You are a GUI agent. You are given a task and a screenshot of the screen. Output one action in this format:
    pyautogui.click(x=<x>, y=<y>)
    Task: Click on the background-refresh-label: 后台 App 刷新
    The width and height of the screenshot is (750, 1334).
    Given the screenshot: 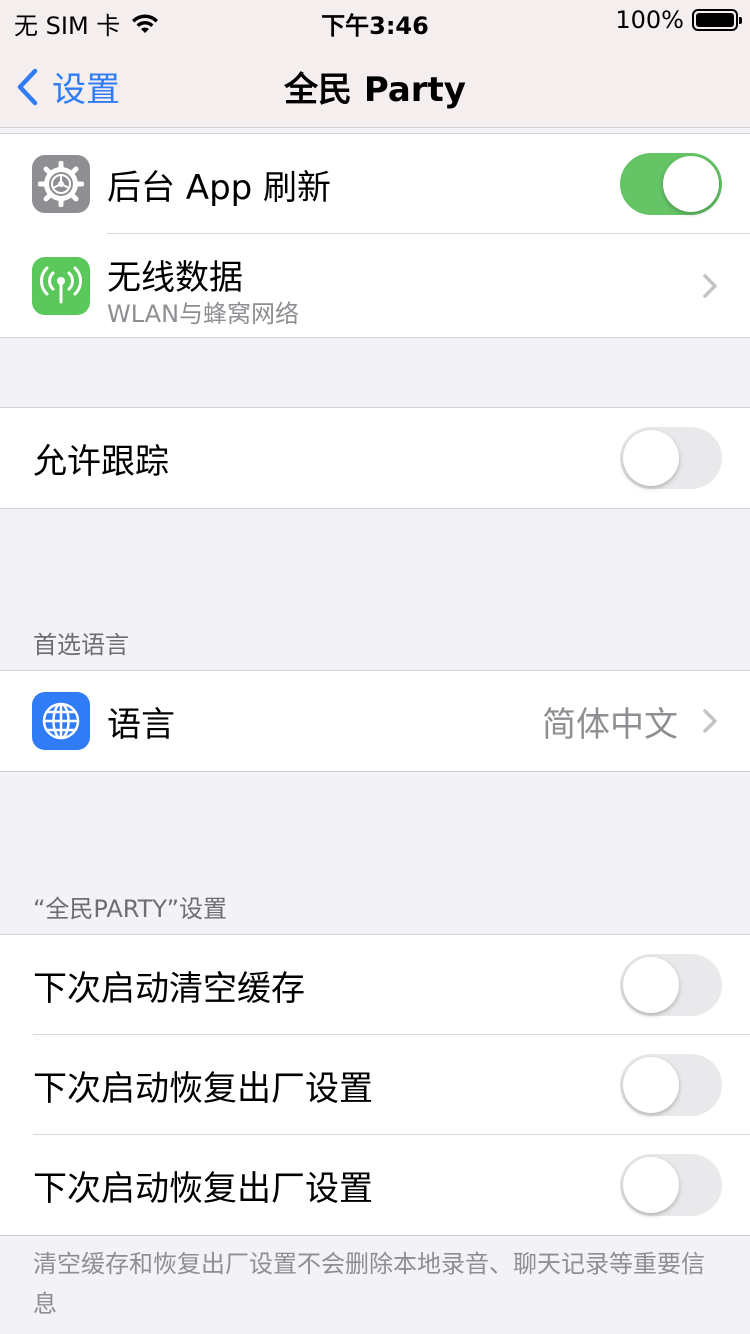 What is the action you would take?
    pyautogui.click(x=219, y=187)
    